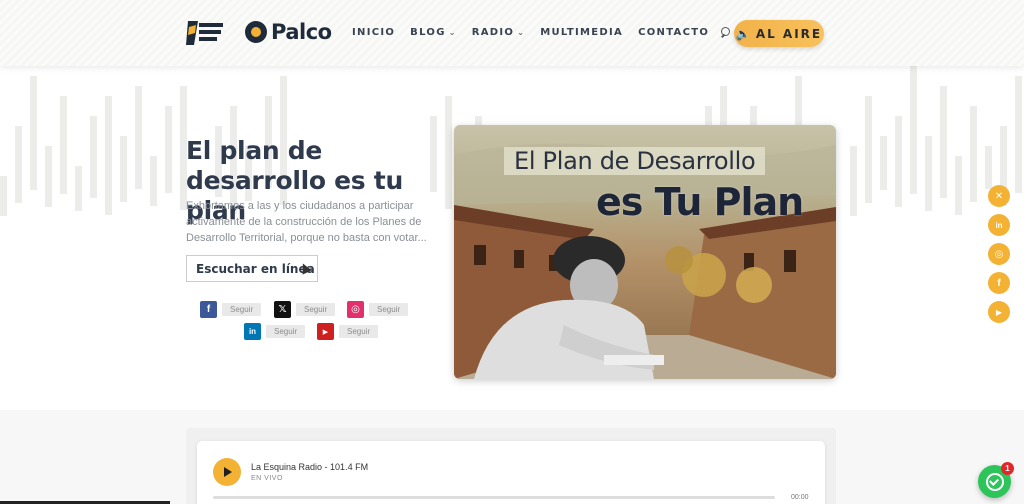 This screenshot has height=504, width=1024. Describe the element at coordinates (282, 309) in the screenshot. I see `x-icon: 𝕏` at that location.